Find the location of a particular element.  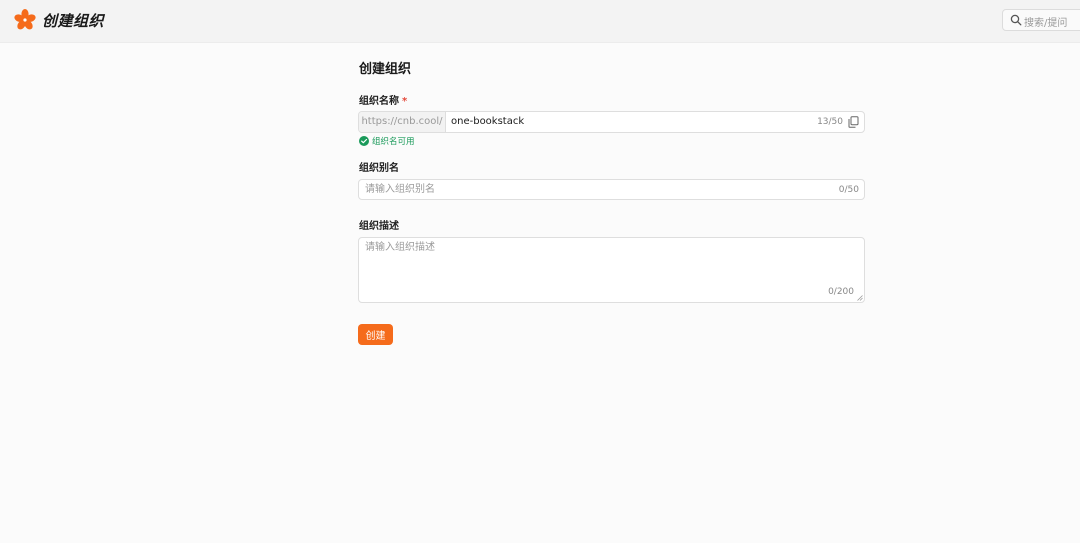

org-description-counter: 0/200 is located at coordinates (841, 292).